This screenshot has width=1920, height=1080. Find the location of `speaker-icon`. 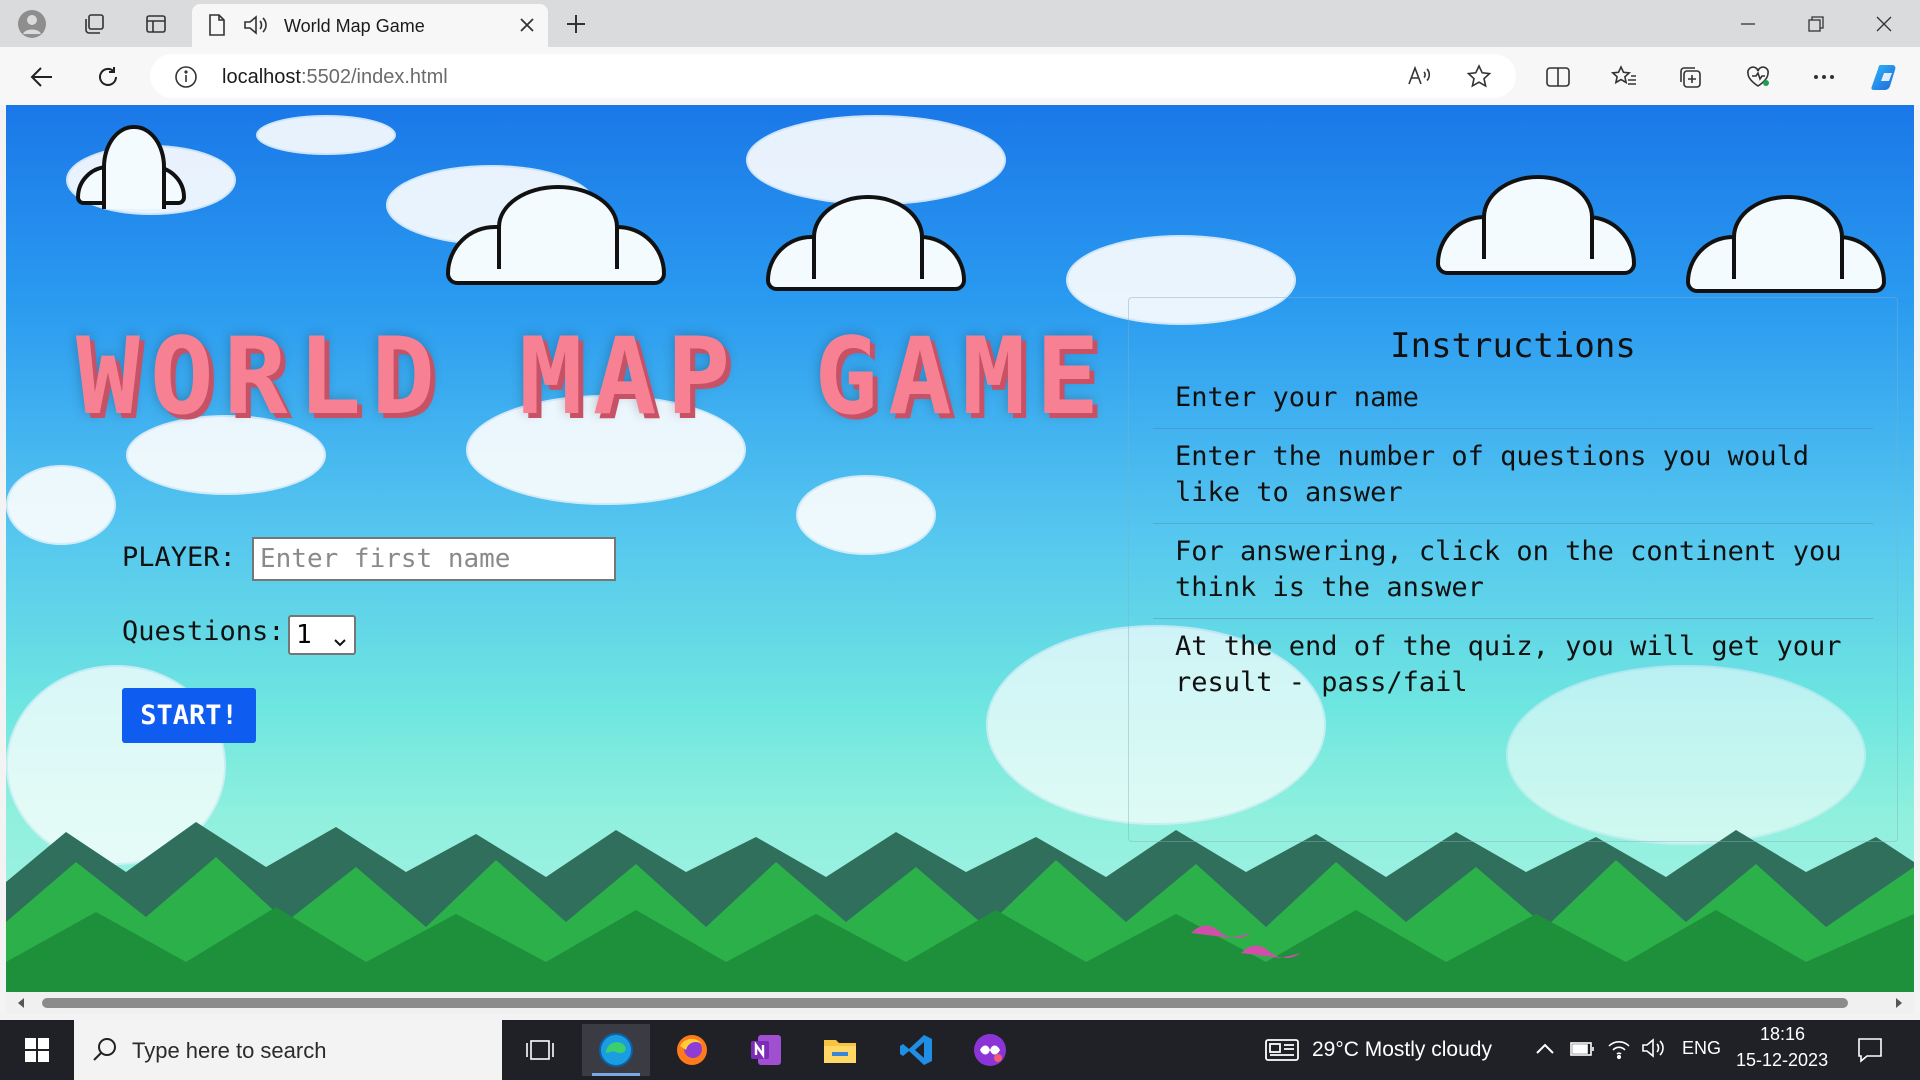

speaker-icon is located at coordinates (255, 27).